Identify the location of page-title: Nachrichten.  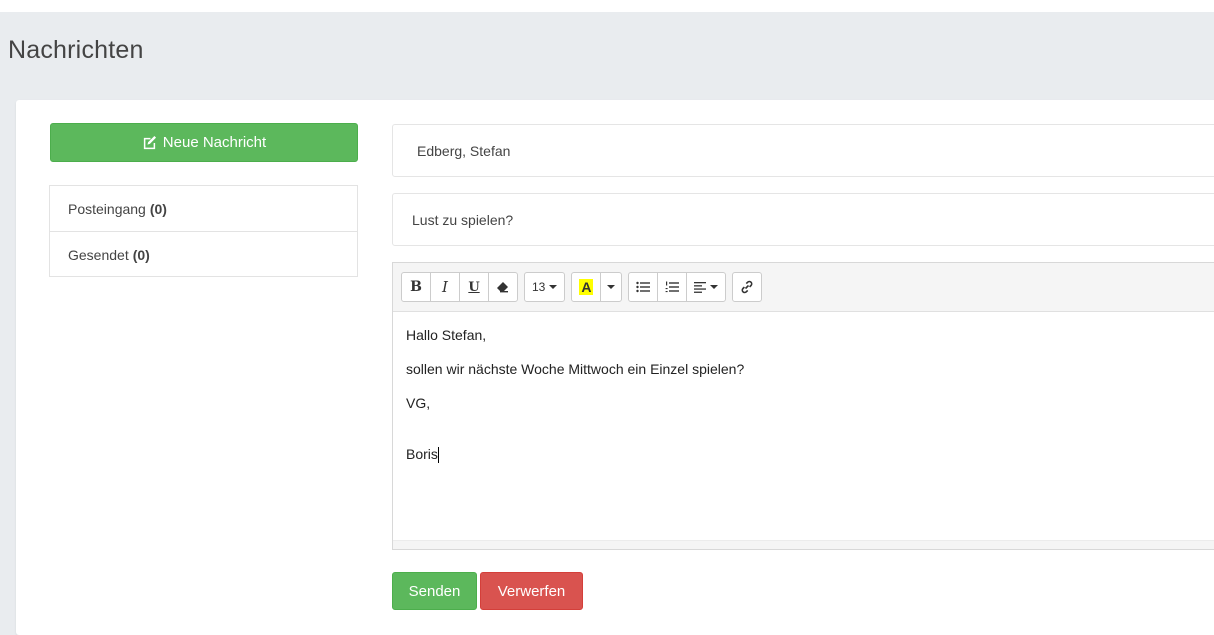
(76, 50).